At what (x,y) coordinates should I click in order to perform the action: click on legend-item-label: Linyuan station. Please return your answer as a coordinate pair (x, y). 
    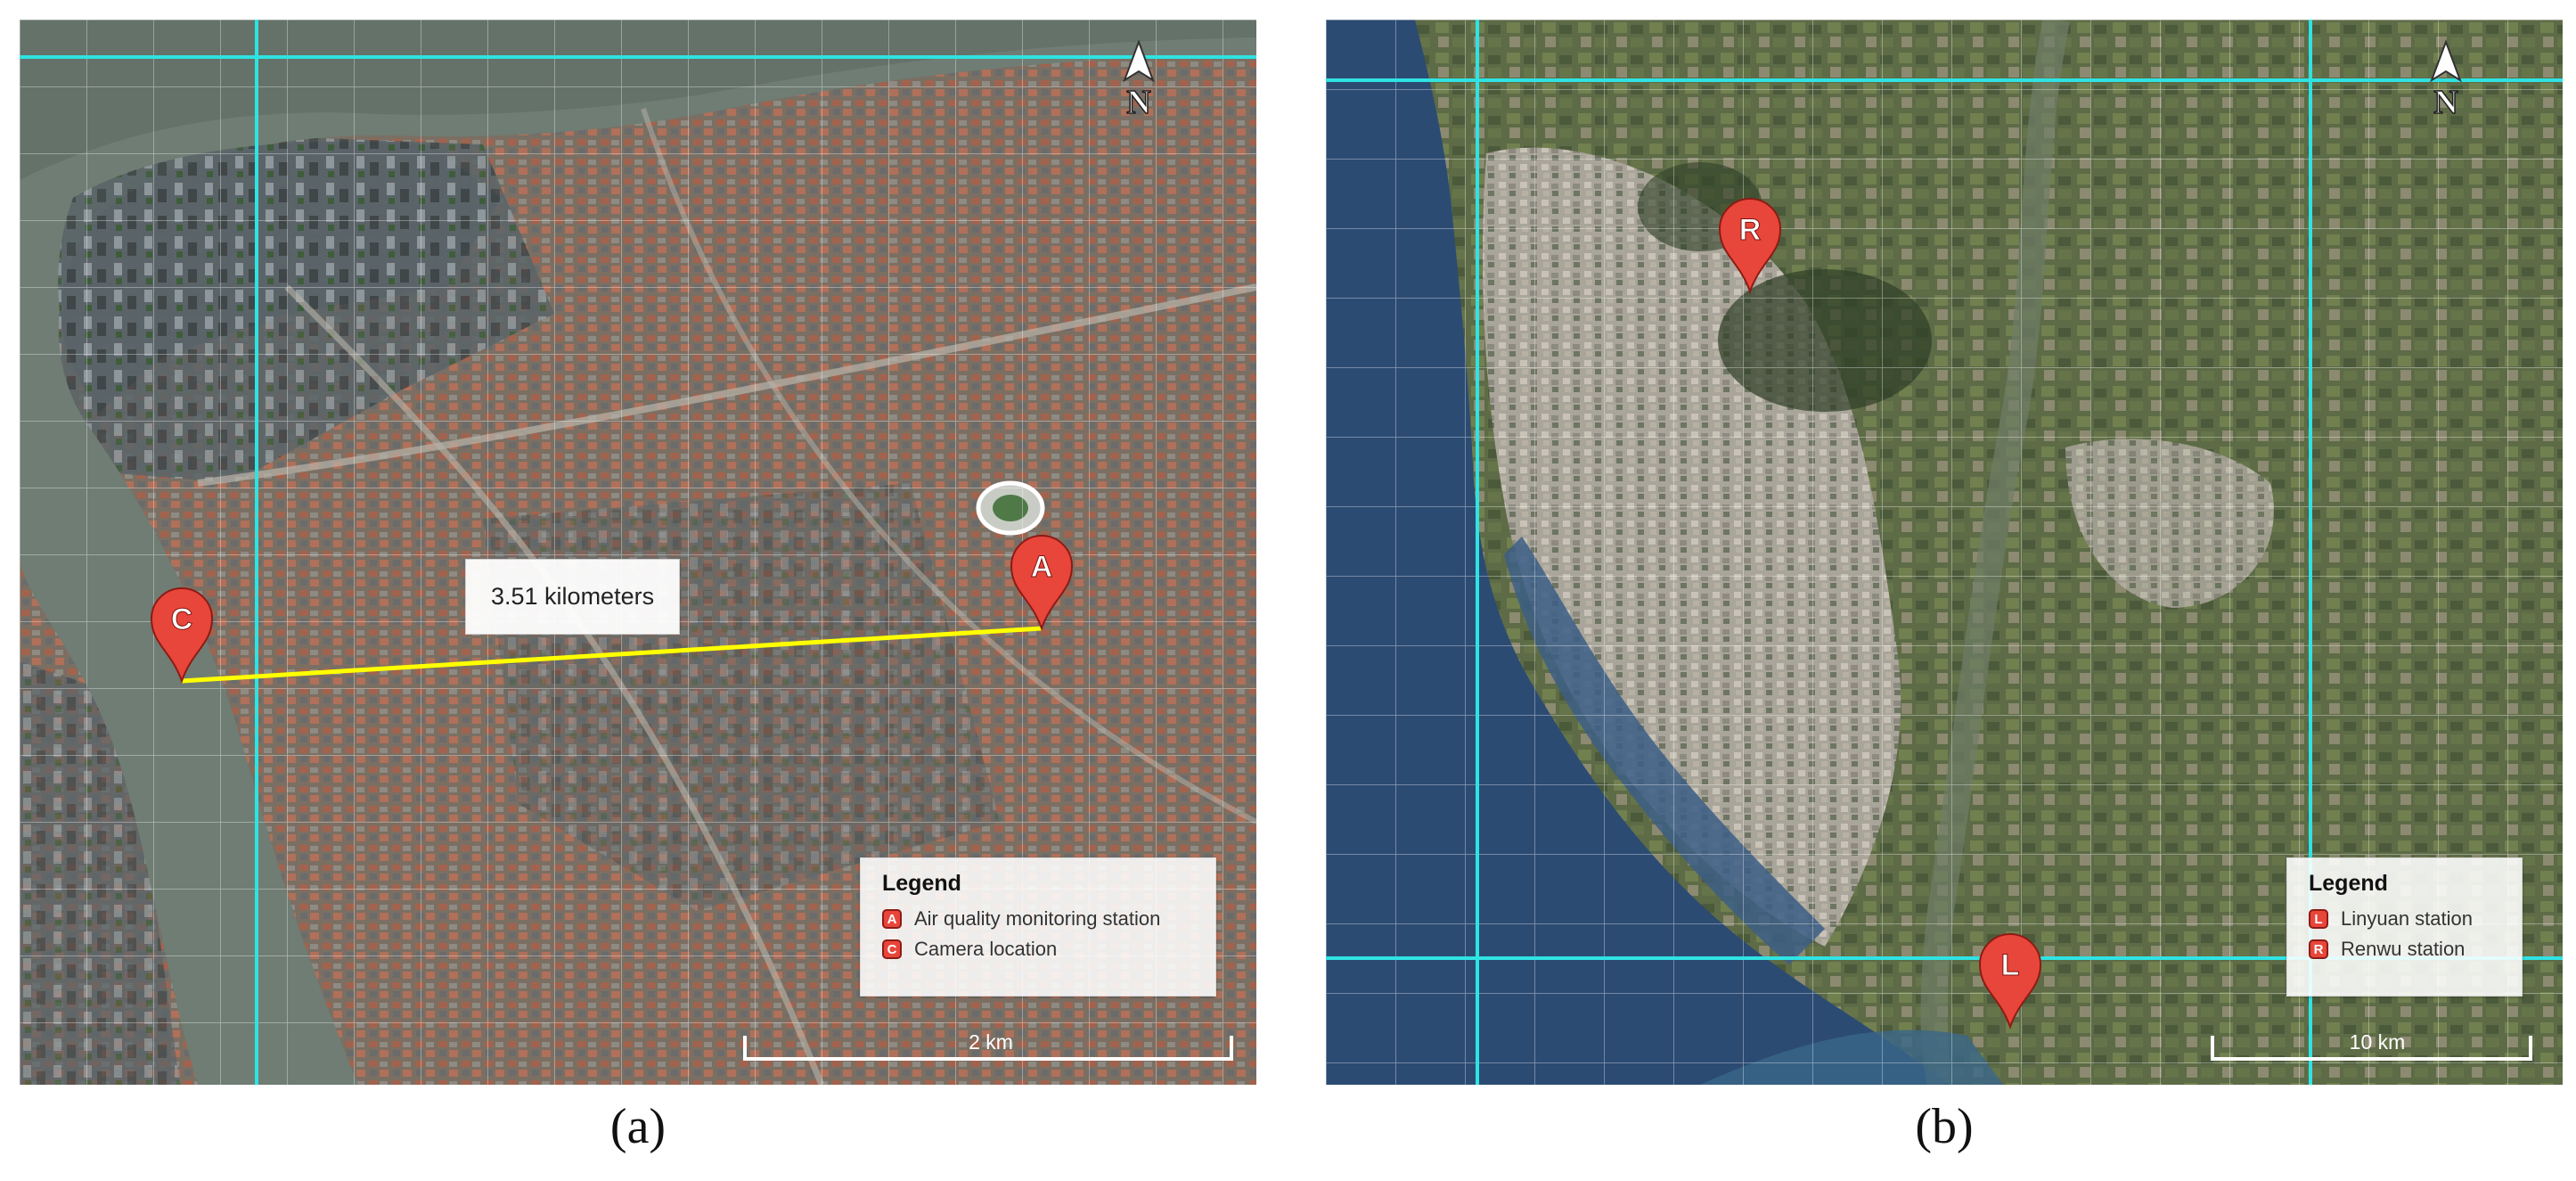
    Looking at the image, I should click on (2407, 918).